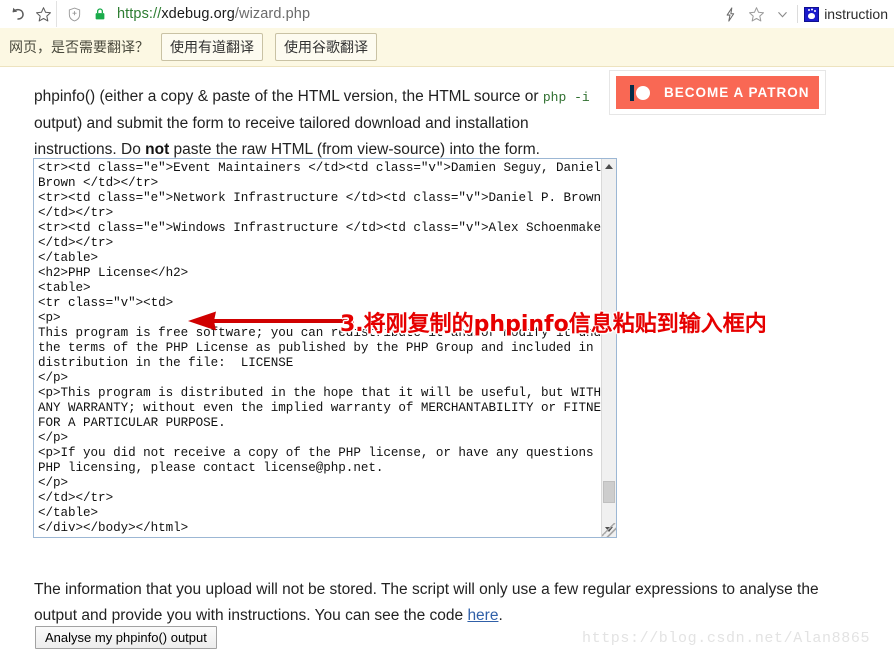  I want to click on url-host: xdebug.org, so click(198, 14).